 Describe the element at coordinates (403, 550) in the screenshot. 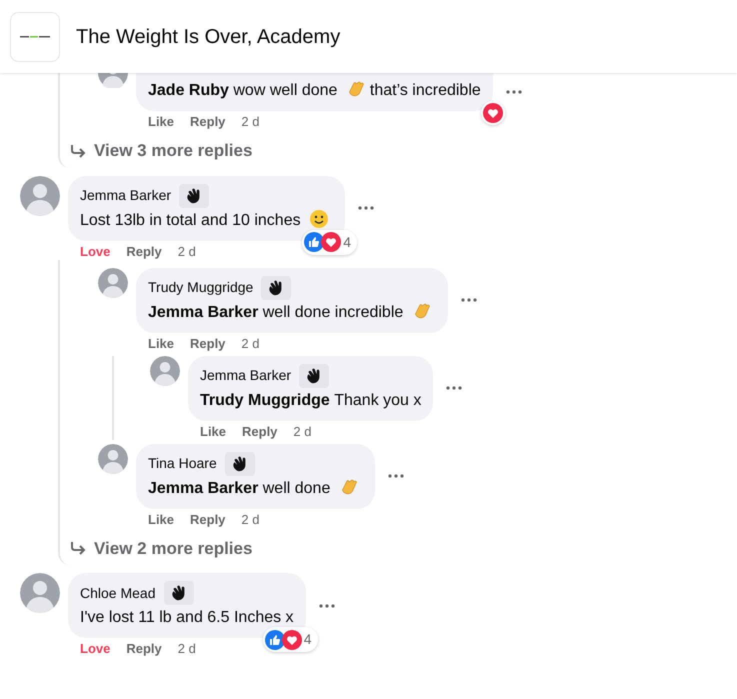

I see `view-more-replies: View 2 more replies` at that location.